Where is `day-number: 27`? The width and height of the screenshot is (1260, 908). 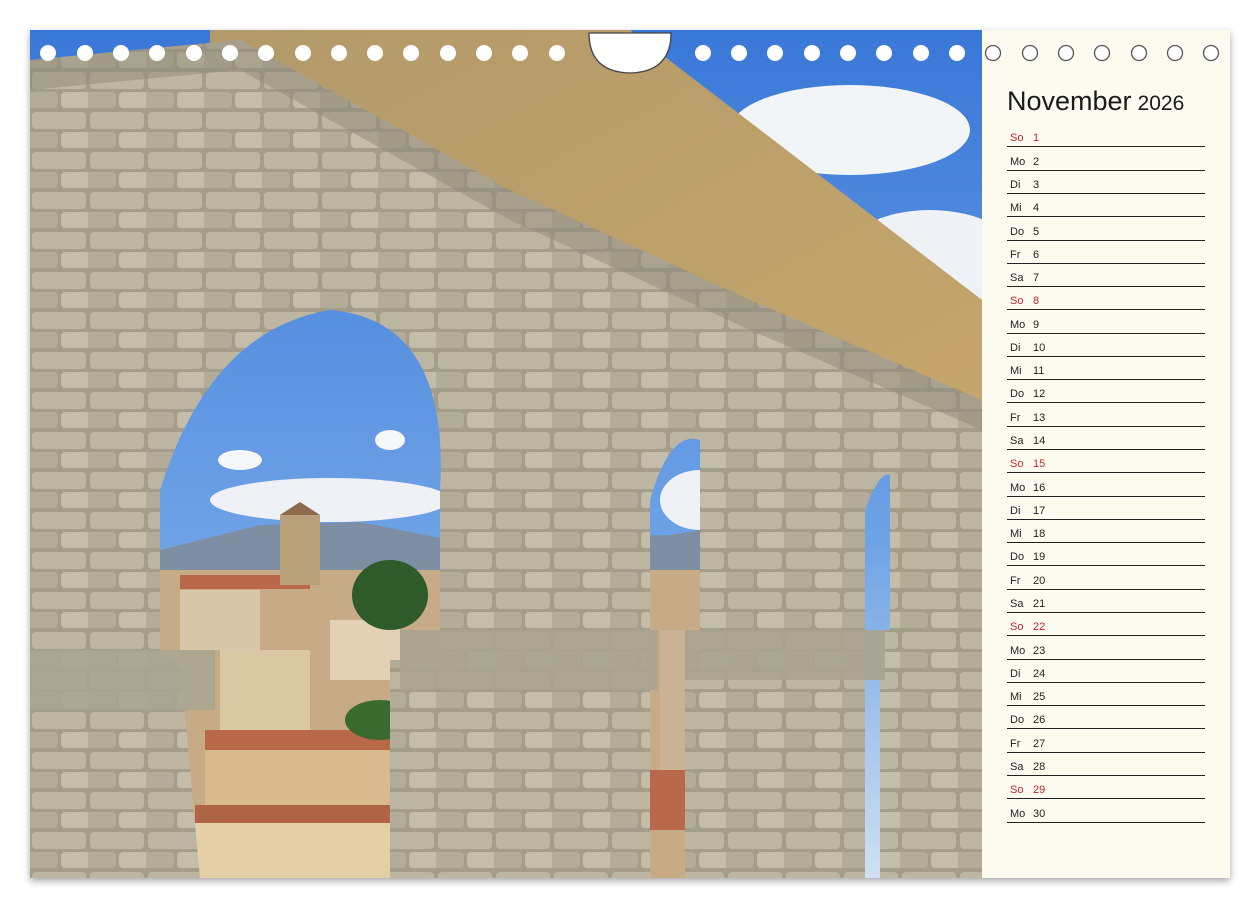
day-number: 27 is located at coordinates (1039, 743).